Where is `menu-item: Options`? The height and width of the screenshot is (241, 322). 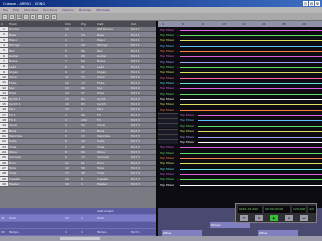 menu-item: Options is located at coordinates (68, 10).